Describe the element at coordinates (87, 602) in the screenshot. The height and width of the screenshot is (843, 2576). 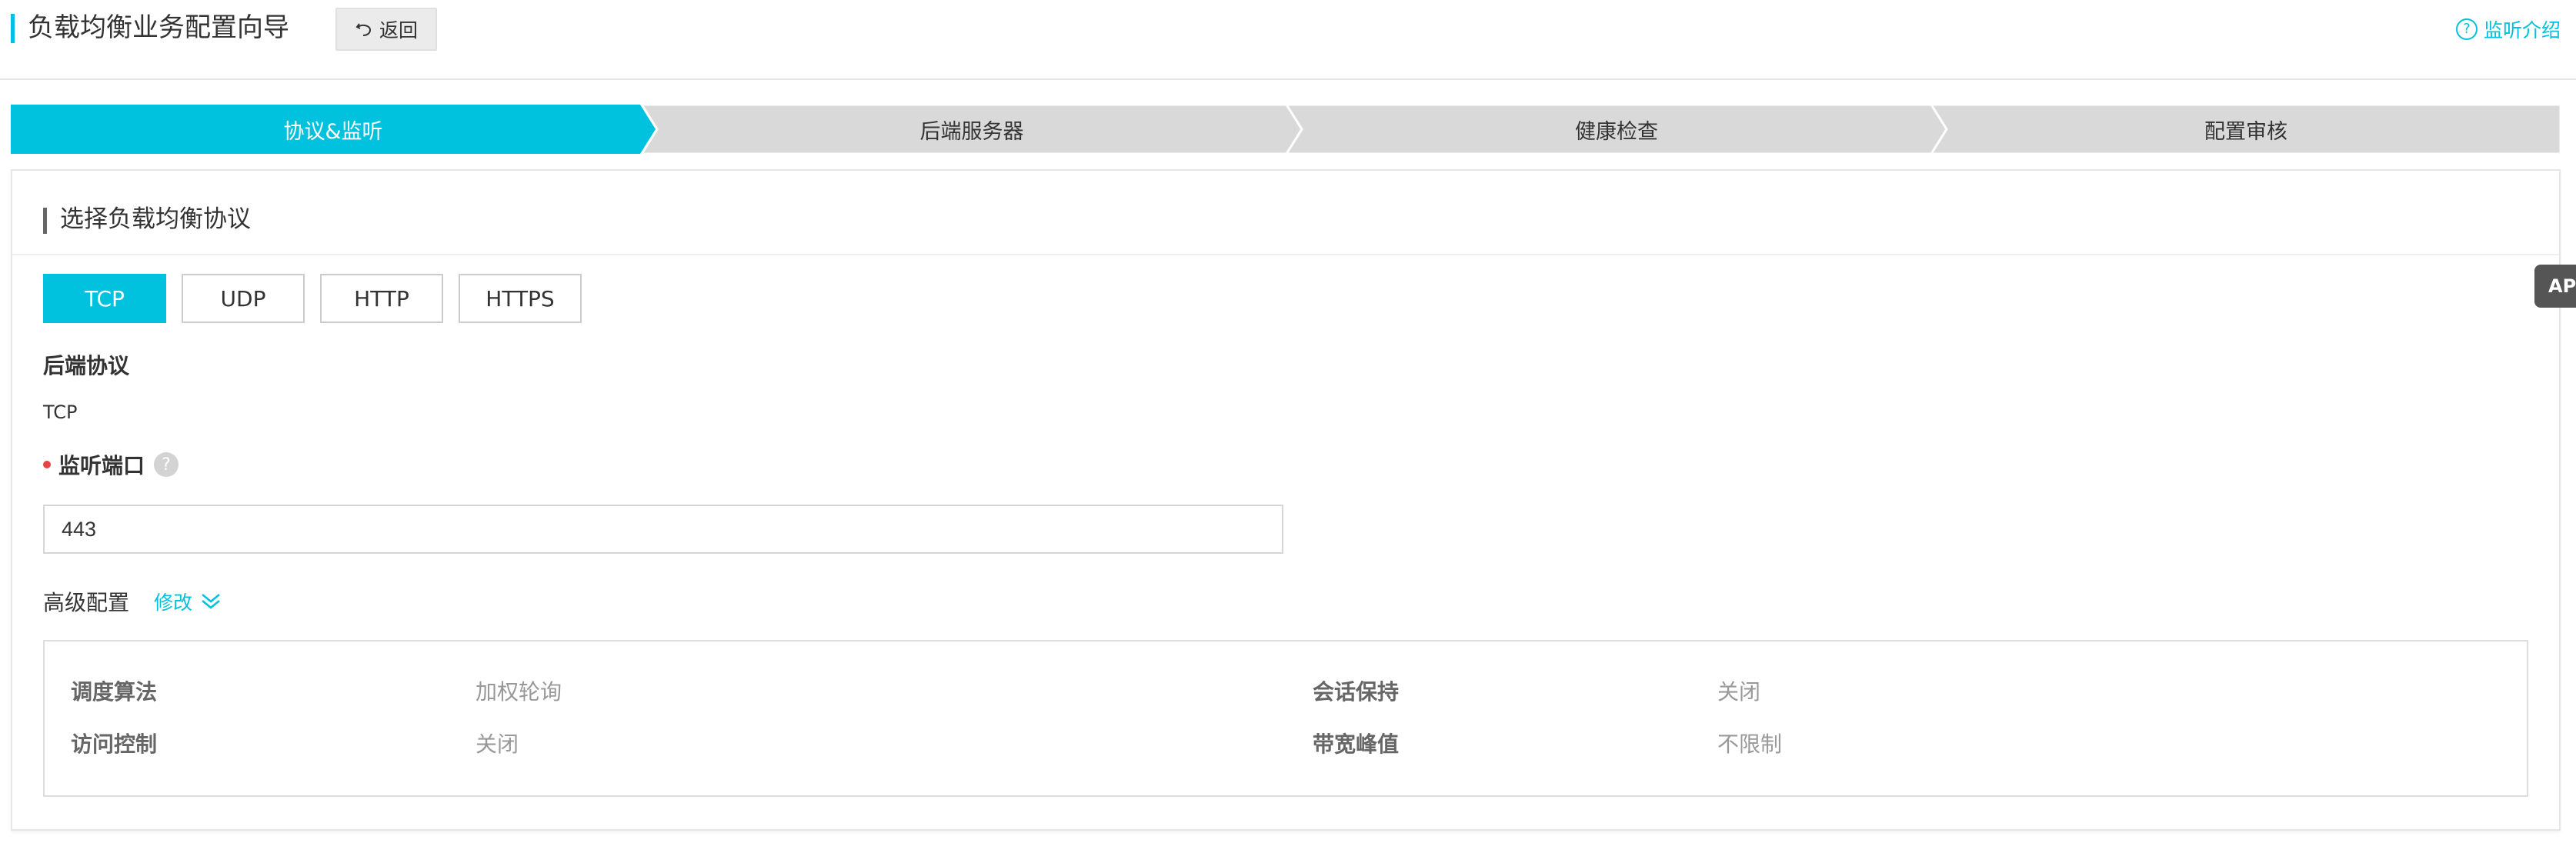
I see `advanced-config-title: 高级配置` at that location.